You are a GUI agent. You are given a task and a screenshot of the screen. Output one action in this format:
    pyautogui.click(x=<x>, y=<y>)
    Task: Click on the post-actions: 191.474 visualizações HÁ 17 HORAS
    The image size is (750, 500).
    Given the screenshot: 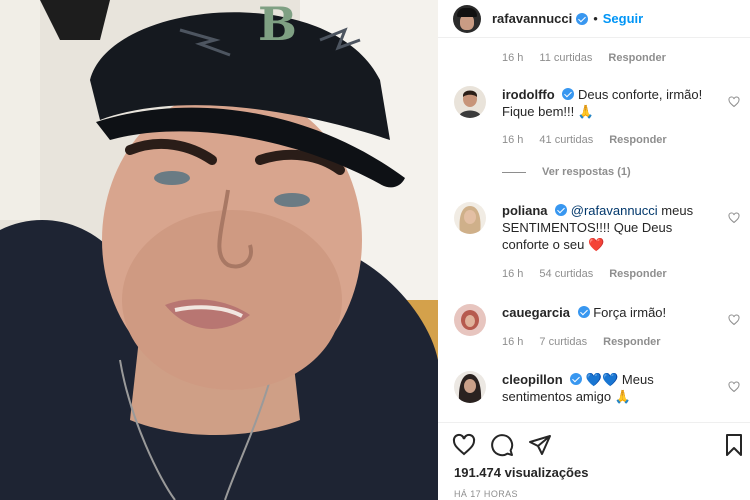 What is the action you would take?
    pyautogui.click(x=594, y=461)
    